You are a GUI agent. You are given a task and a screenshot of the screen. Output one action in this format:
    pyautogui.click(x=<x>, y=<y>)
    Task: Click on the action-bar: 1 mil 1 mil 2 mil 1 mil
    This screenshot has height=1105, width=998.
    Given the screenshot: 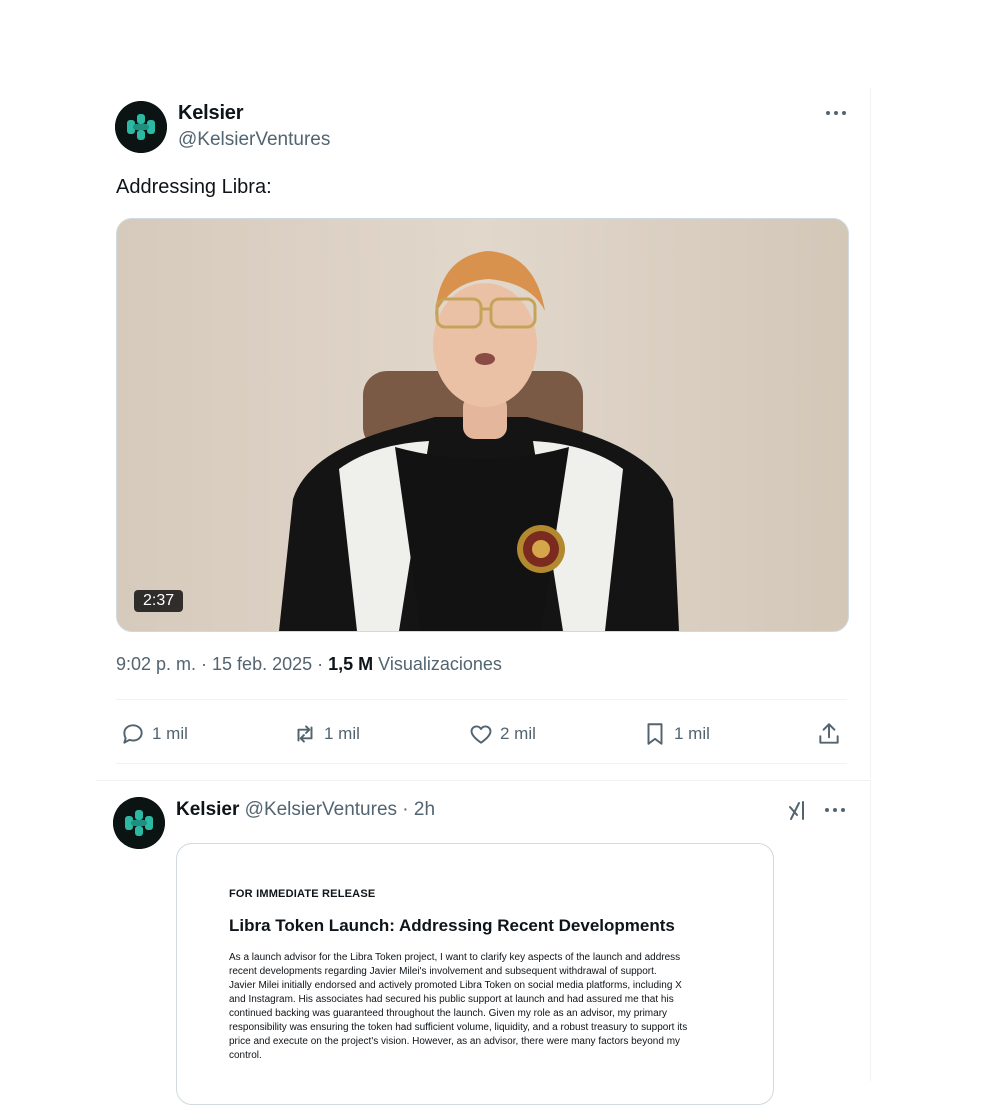 What is the action you would take?
    pyautogui.click(x=481, y=734)
    